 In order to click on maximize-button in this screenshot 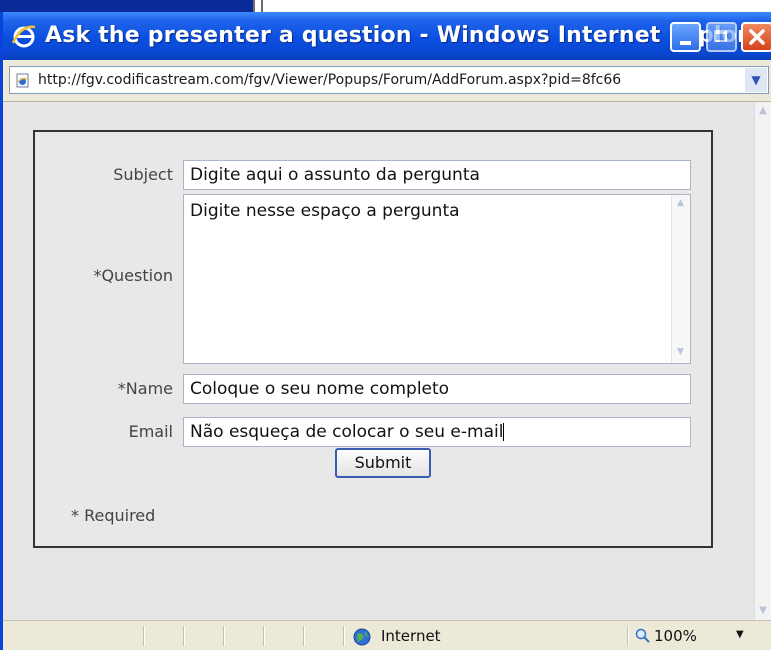, I will do `click(721, 37)`.